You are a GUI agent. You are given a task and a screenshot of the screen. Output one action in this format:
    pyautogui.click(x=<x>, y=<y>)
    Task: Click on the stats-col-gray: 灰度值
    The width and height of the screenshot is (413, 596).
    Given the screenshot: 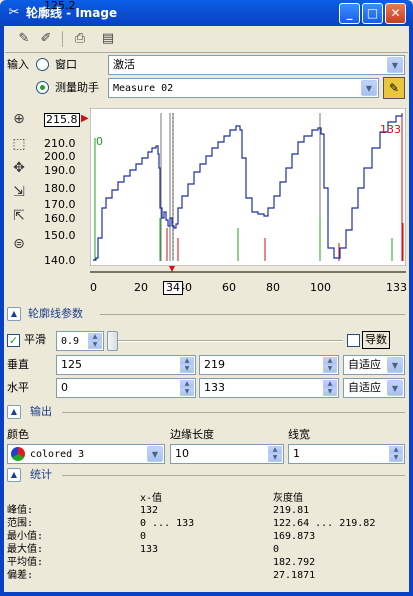 What is the action you would take?
    pyautogui.click(x=288, y=498)
    